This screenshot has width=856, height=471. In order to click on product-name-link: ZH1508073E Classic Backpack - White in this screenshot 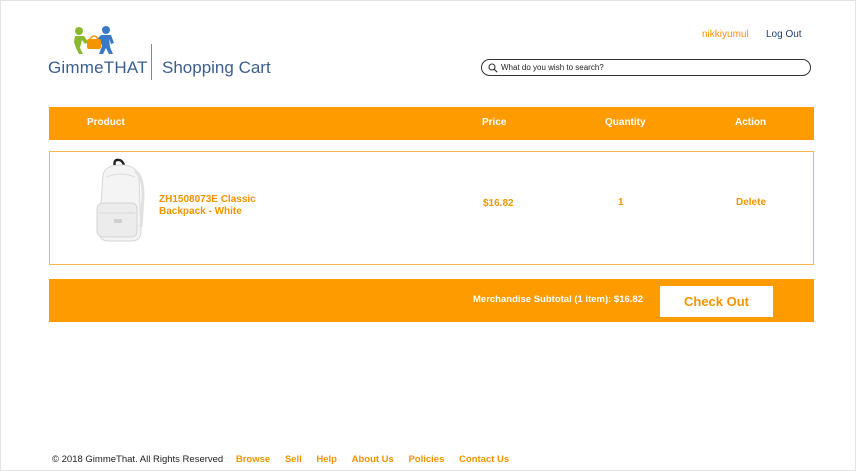, I will do `click(219, 206)`.